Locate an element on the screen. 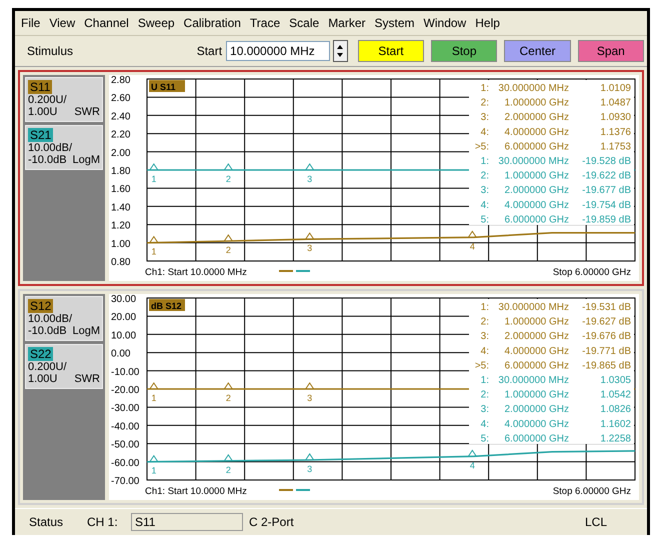  axis-label: 2.00 is located at coordinates (120, 153).